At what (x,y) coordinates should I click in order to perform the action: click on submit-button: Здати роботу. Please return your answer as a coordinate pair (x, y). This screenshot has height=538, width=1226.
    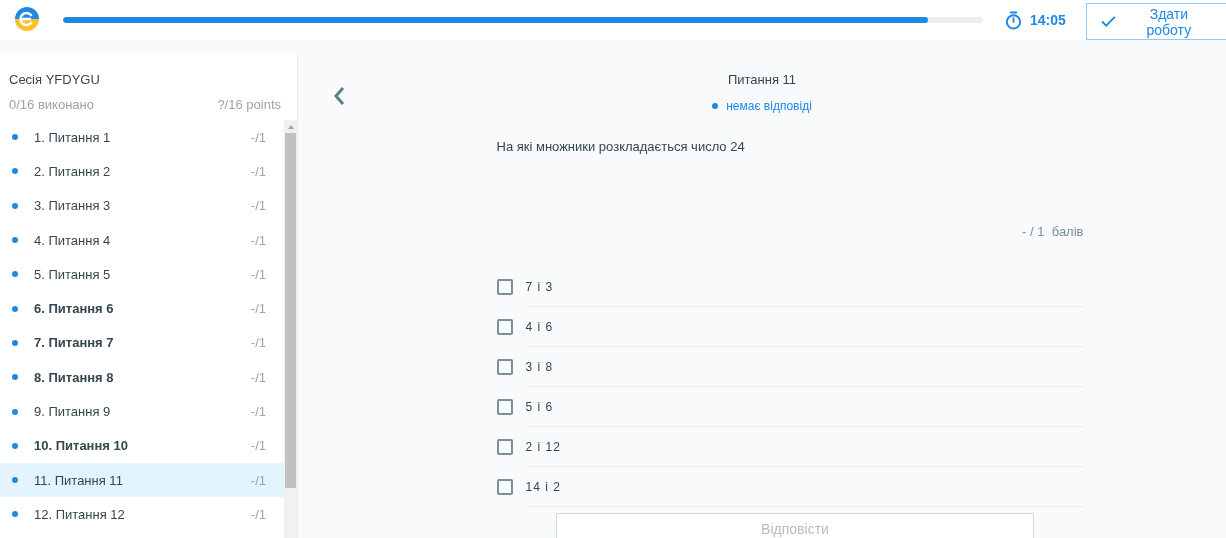
    Looking at the image, I should click on (1155, 21).